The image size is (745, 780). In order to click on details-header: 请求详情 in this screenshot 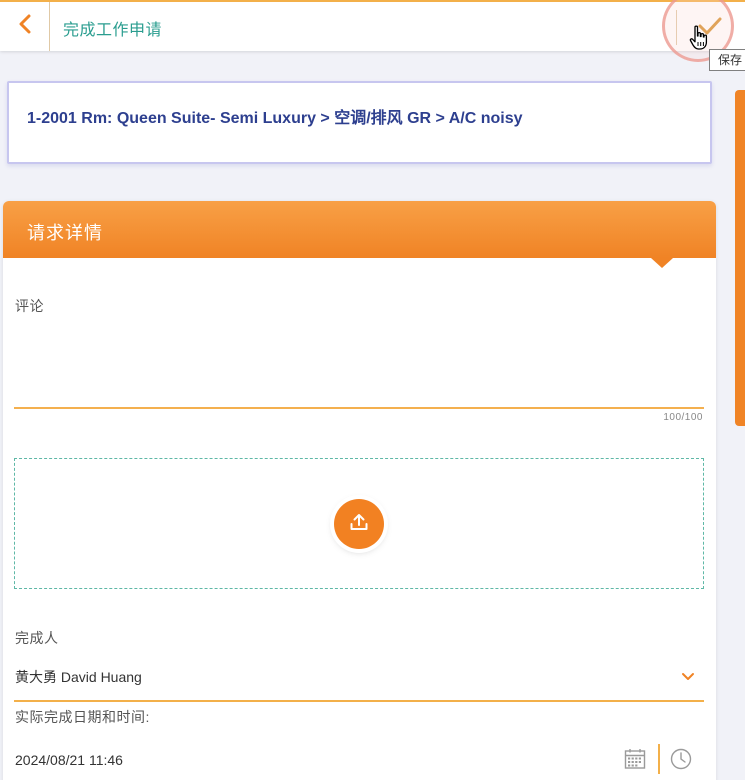, I will do `click(359, 229)`.